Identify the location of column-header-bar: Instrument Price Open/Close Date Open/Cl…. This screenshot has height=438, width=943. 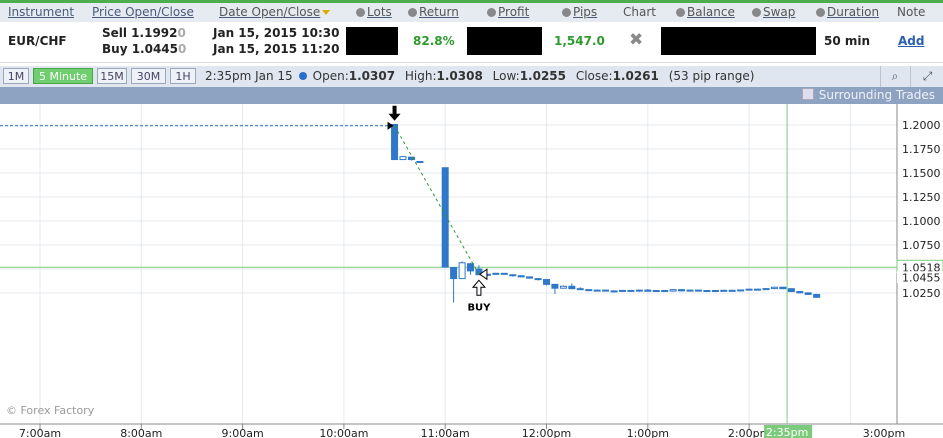
(471, 11).